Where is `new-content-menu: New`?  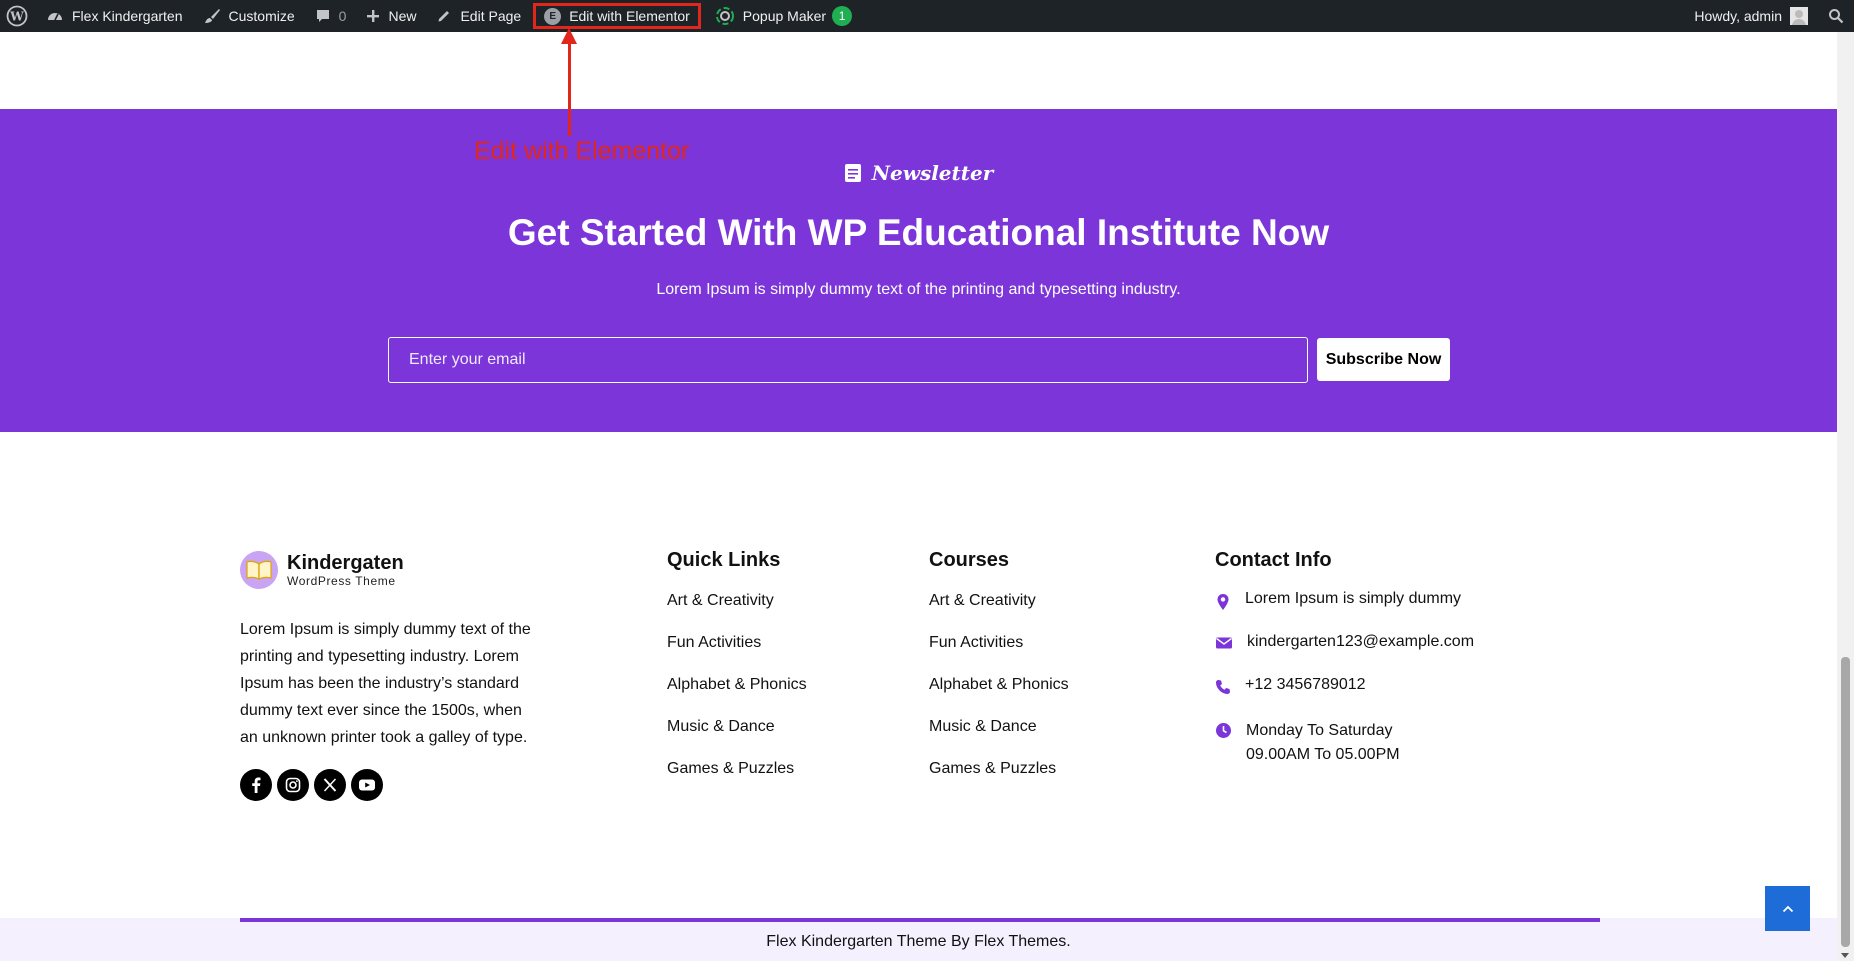
new-content-menu: New is located at coordinates (391, 16).